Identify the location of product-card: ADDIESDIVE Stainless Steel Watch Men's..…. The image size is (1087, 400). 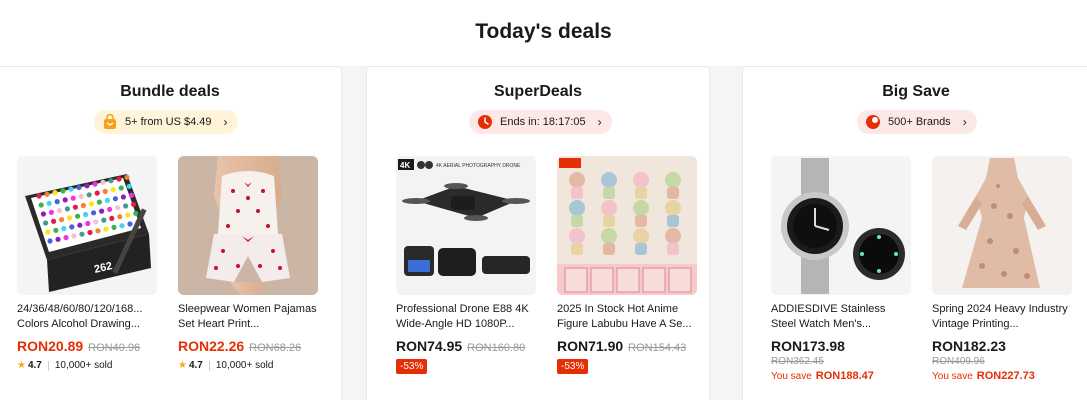
(841, 269).